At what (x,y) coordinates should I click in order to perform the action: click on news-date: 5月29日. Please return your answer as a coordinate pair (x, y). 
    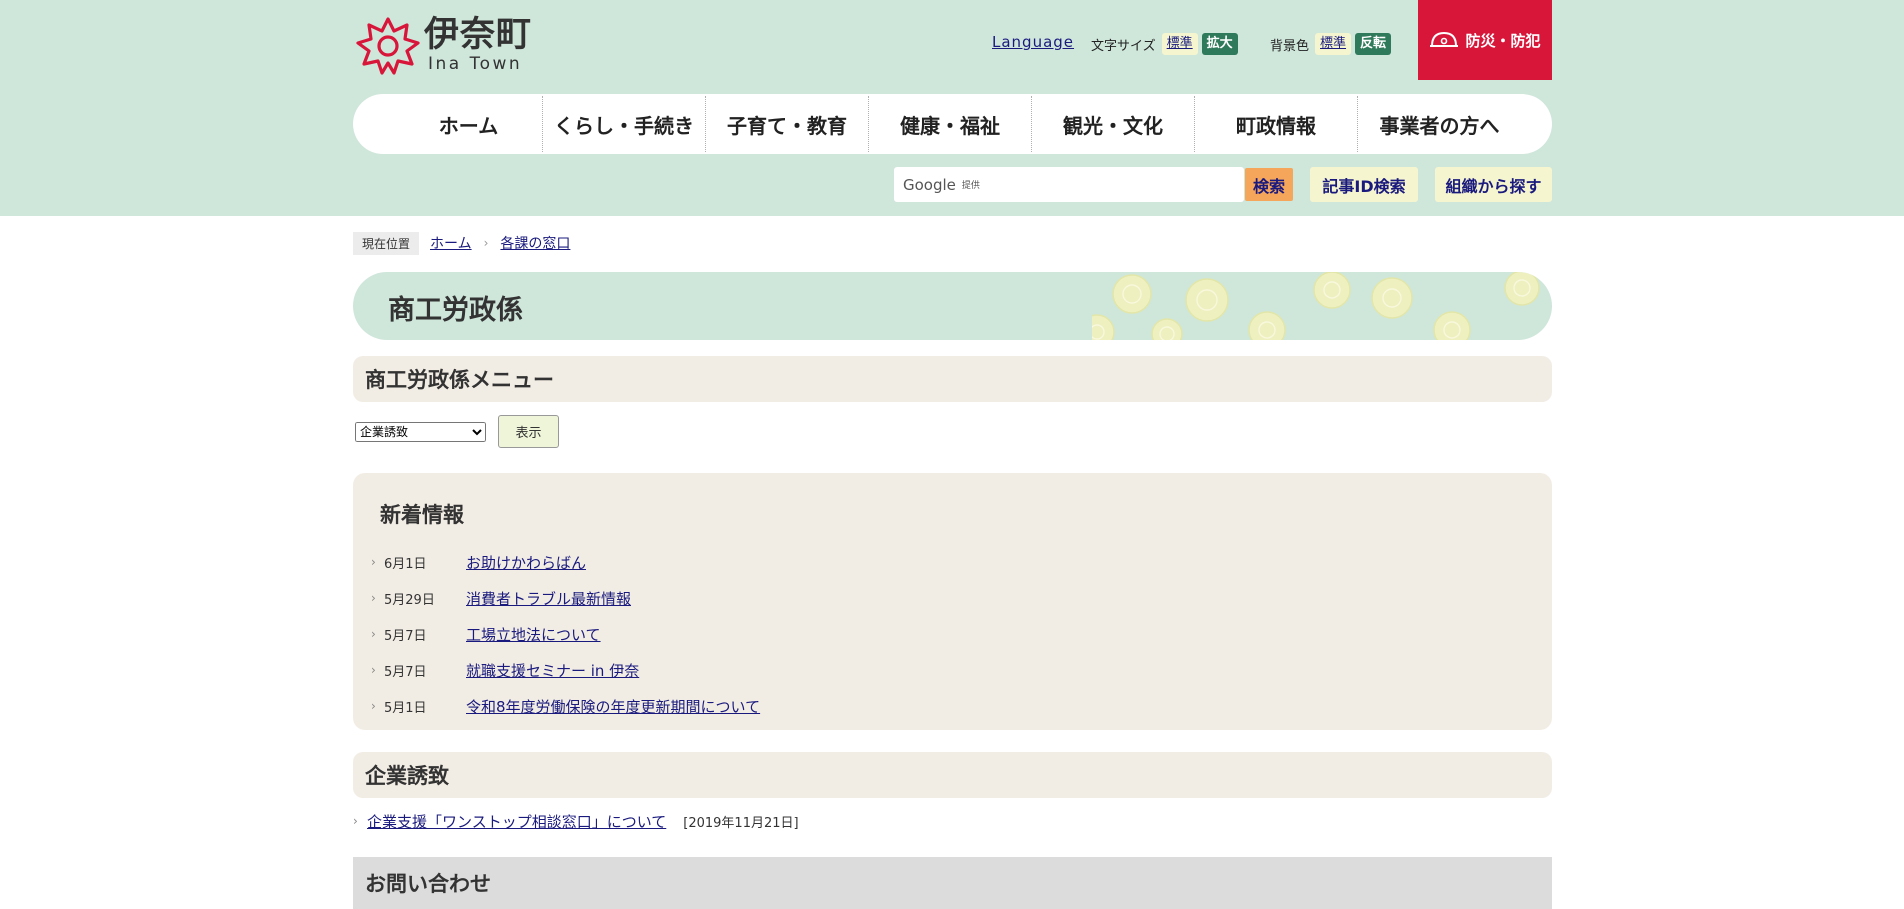
    Looking at the image, I should click on (409, 600).